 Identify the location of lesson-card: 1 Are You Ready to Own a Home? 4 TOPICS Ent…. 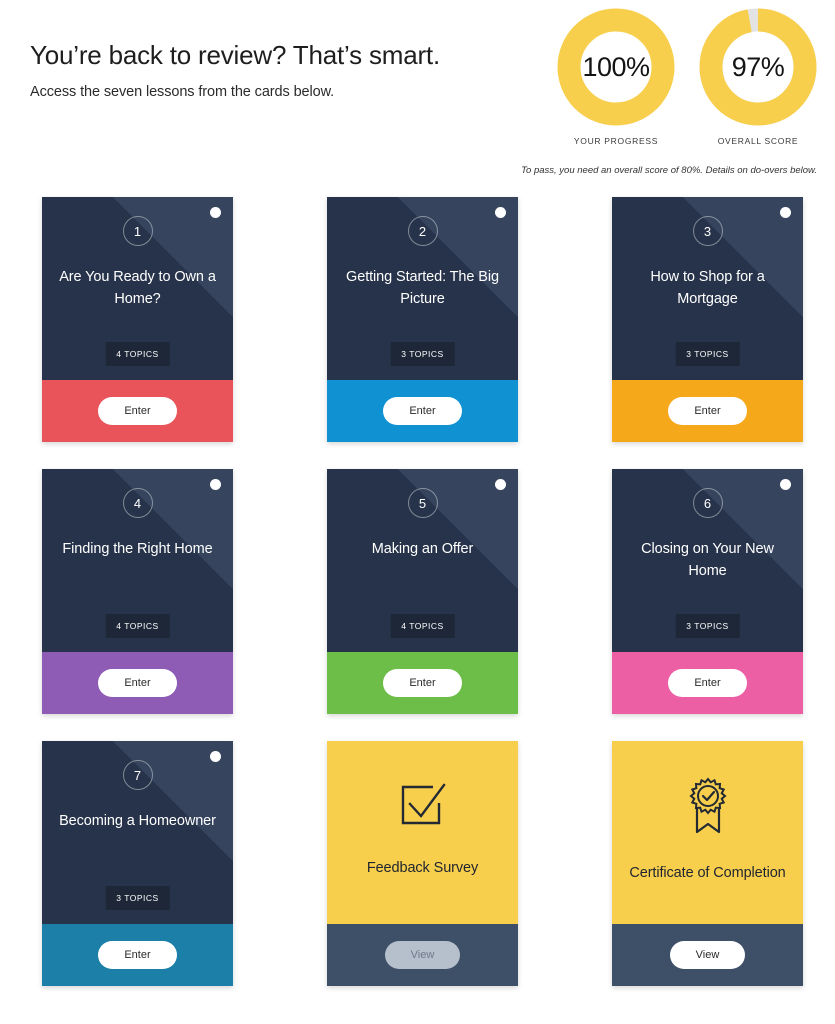
(137, 319).